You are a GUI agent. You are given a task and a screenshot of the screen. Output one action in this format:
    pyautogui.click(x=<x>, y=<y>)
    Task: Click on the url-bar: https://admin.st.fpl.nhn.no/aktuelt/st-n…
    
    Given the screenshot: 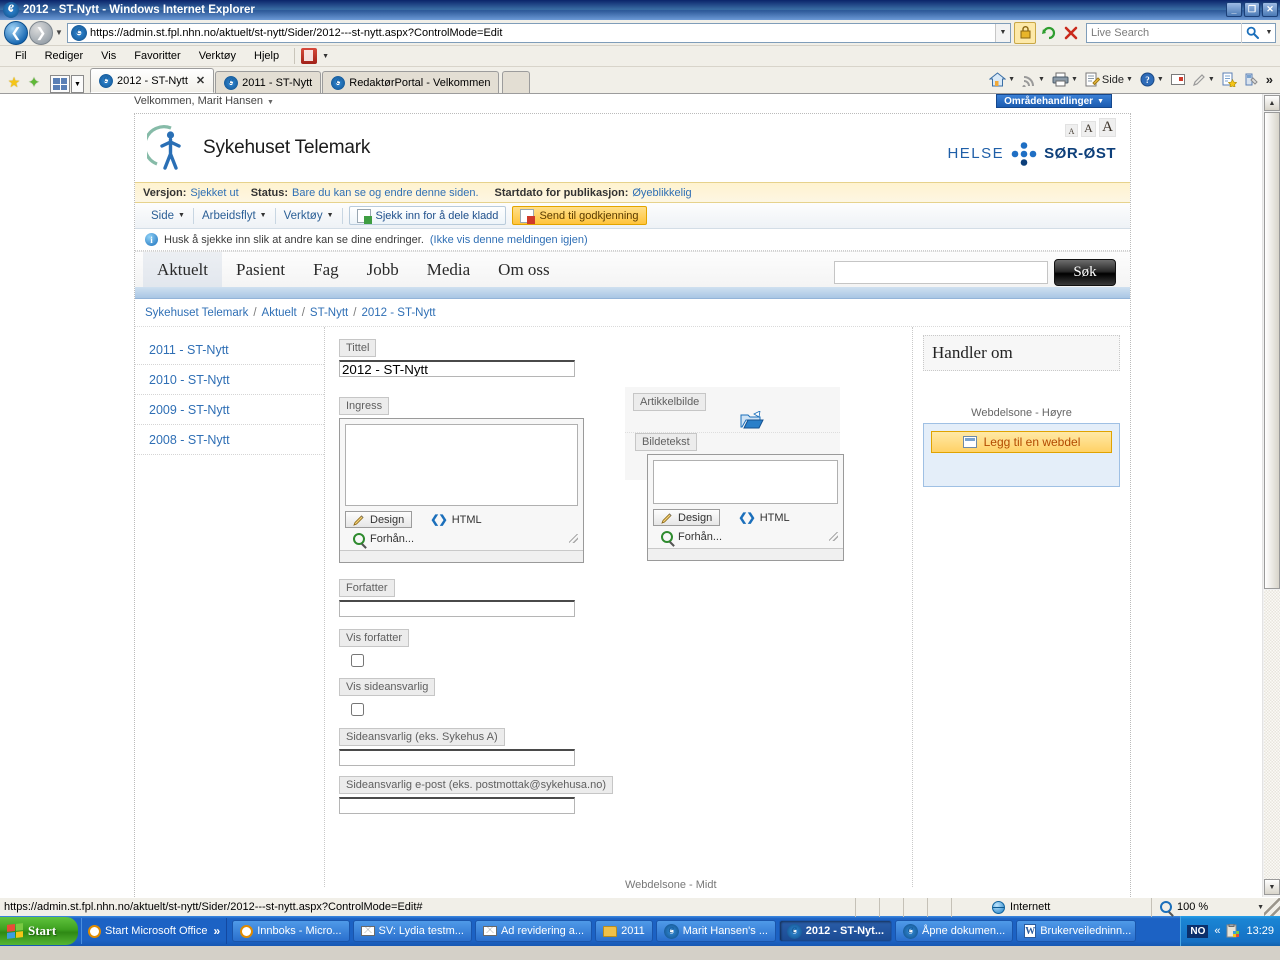 What is the action you would take?
    pyautogui.click(x=539, y=32)
    